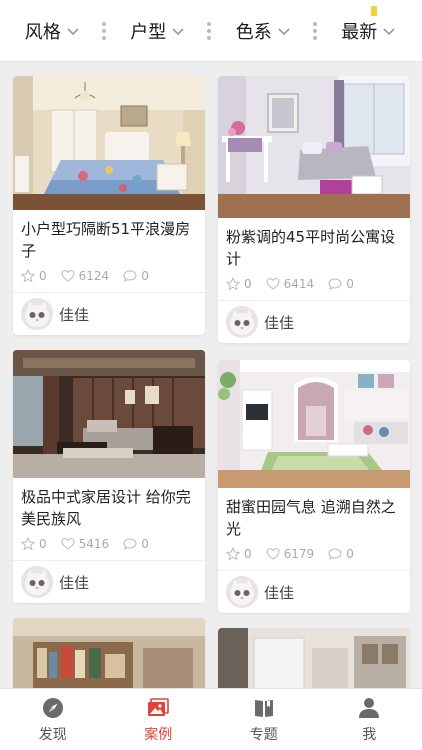 The height and width of the screenshot is (750, 422). I want to click on filter-layout: 户型, so click(158, 30).